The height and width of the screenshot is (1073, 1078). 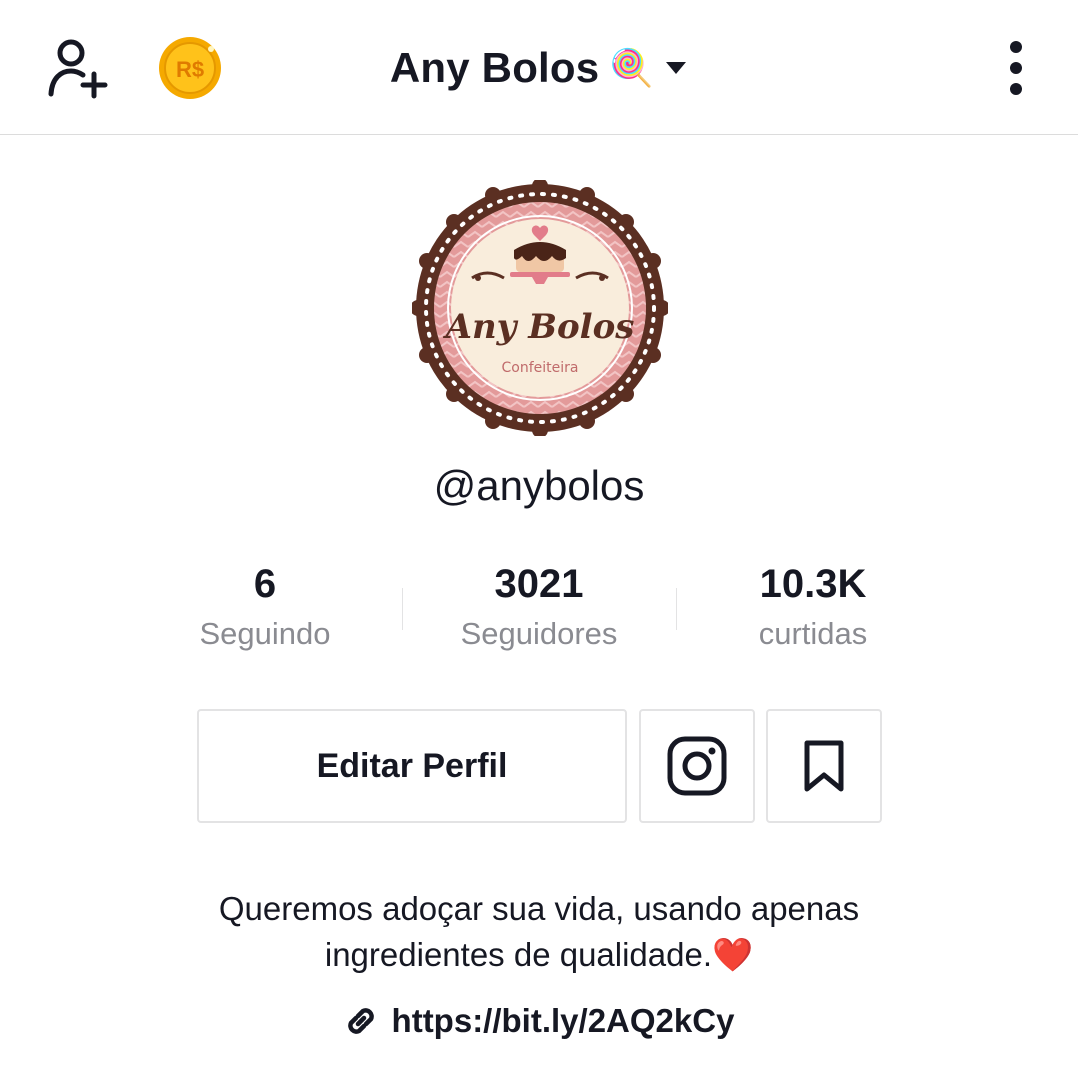 I want to click on stat-following-label: Seguindo, so click(x=265, y=633).